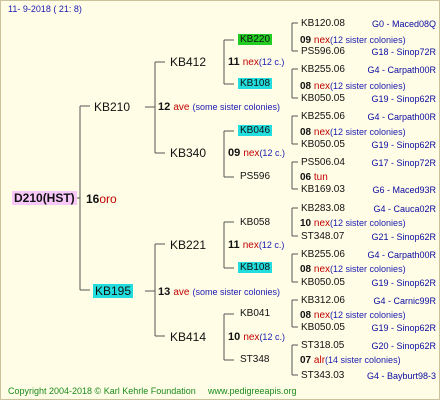 The height and width of the screenshot is (400, 440). I want to click on gen3-grade: 07 alr(14 sister colonies), so click(350, 360).